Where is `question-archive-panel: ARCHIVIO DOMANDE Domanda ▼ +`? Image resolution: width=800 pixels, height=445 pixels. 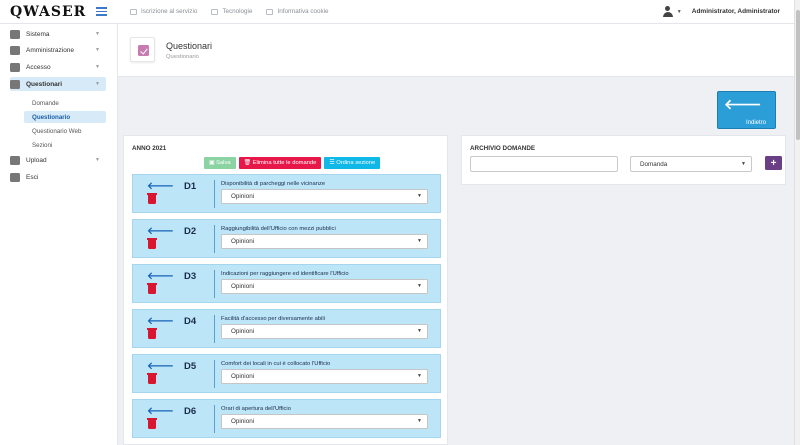
question-archive-panel: ARCHIVIO DOMANDE Domanda ▼ + is located at coordinates (623, 160).